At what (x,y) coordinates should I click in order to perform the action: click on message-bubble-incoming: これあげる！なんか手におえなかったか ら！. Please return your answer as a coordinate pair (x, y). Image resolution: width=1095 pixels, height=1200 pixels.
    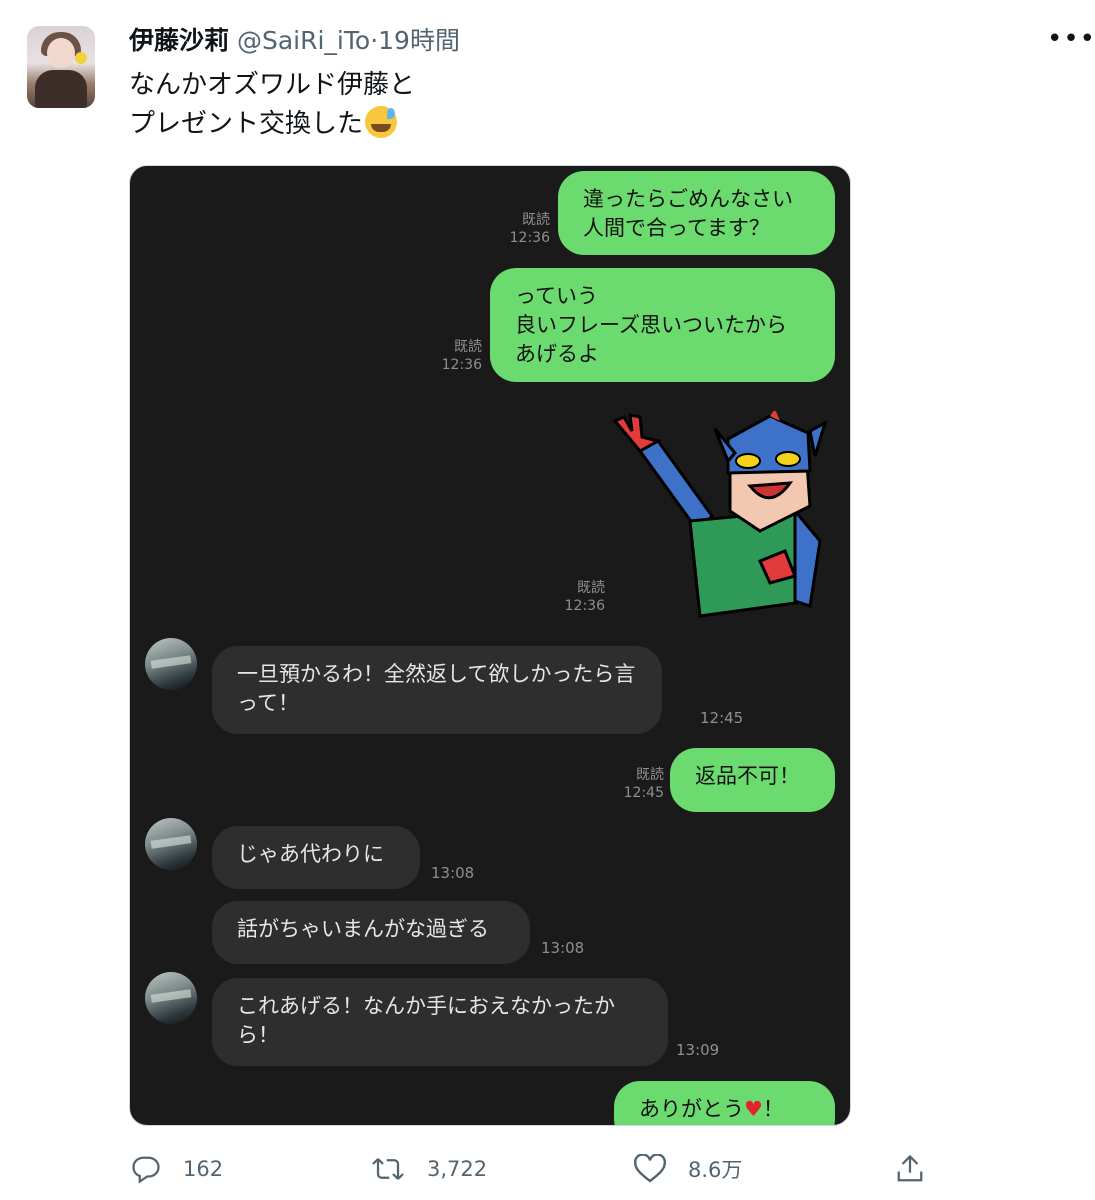
    Looking at the image, I should click on (440, 1022).